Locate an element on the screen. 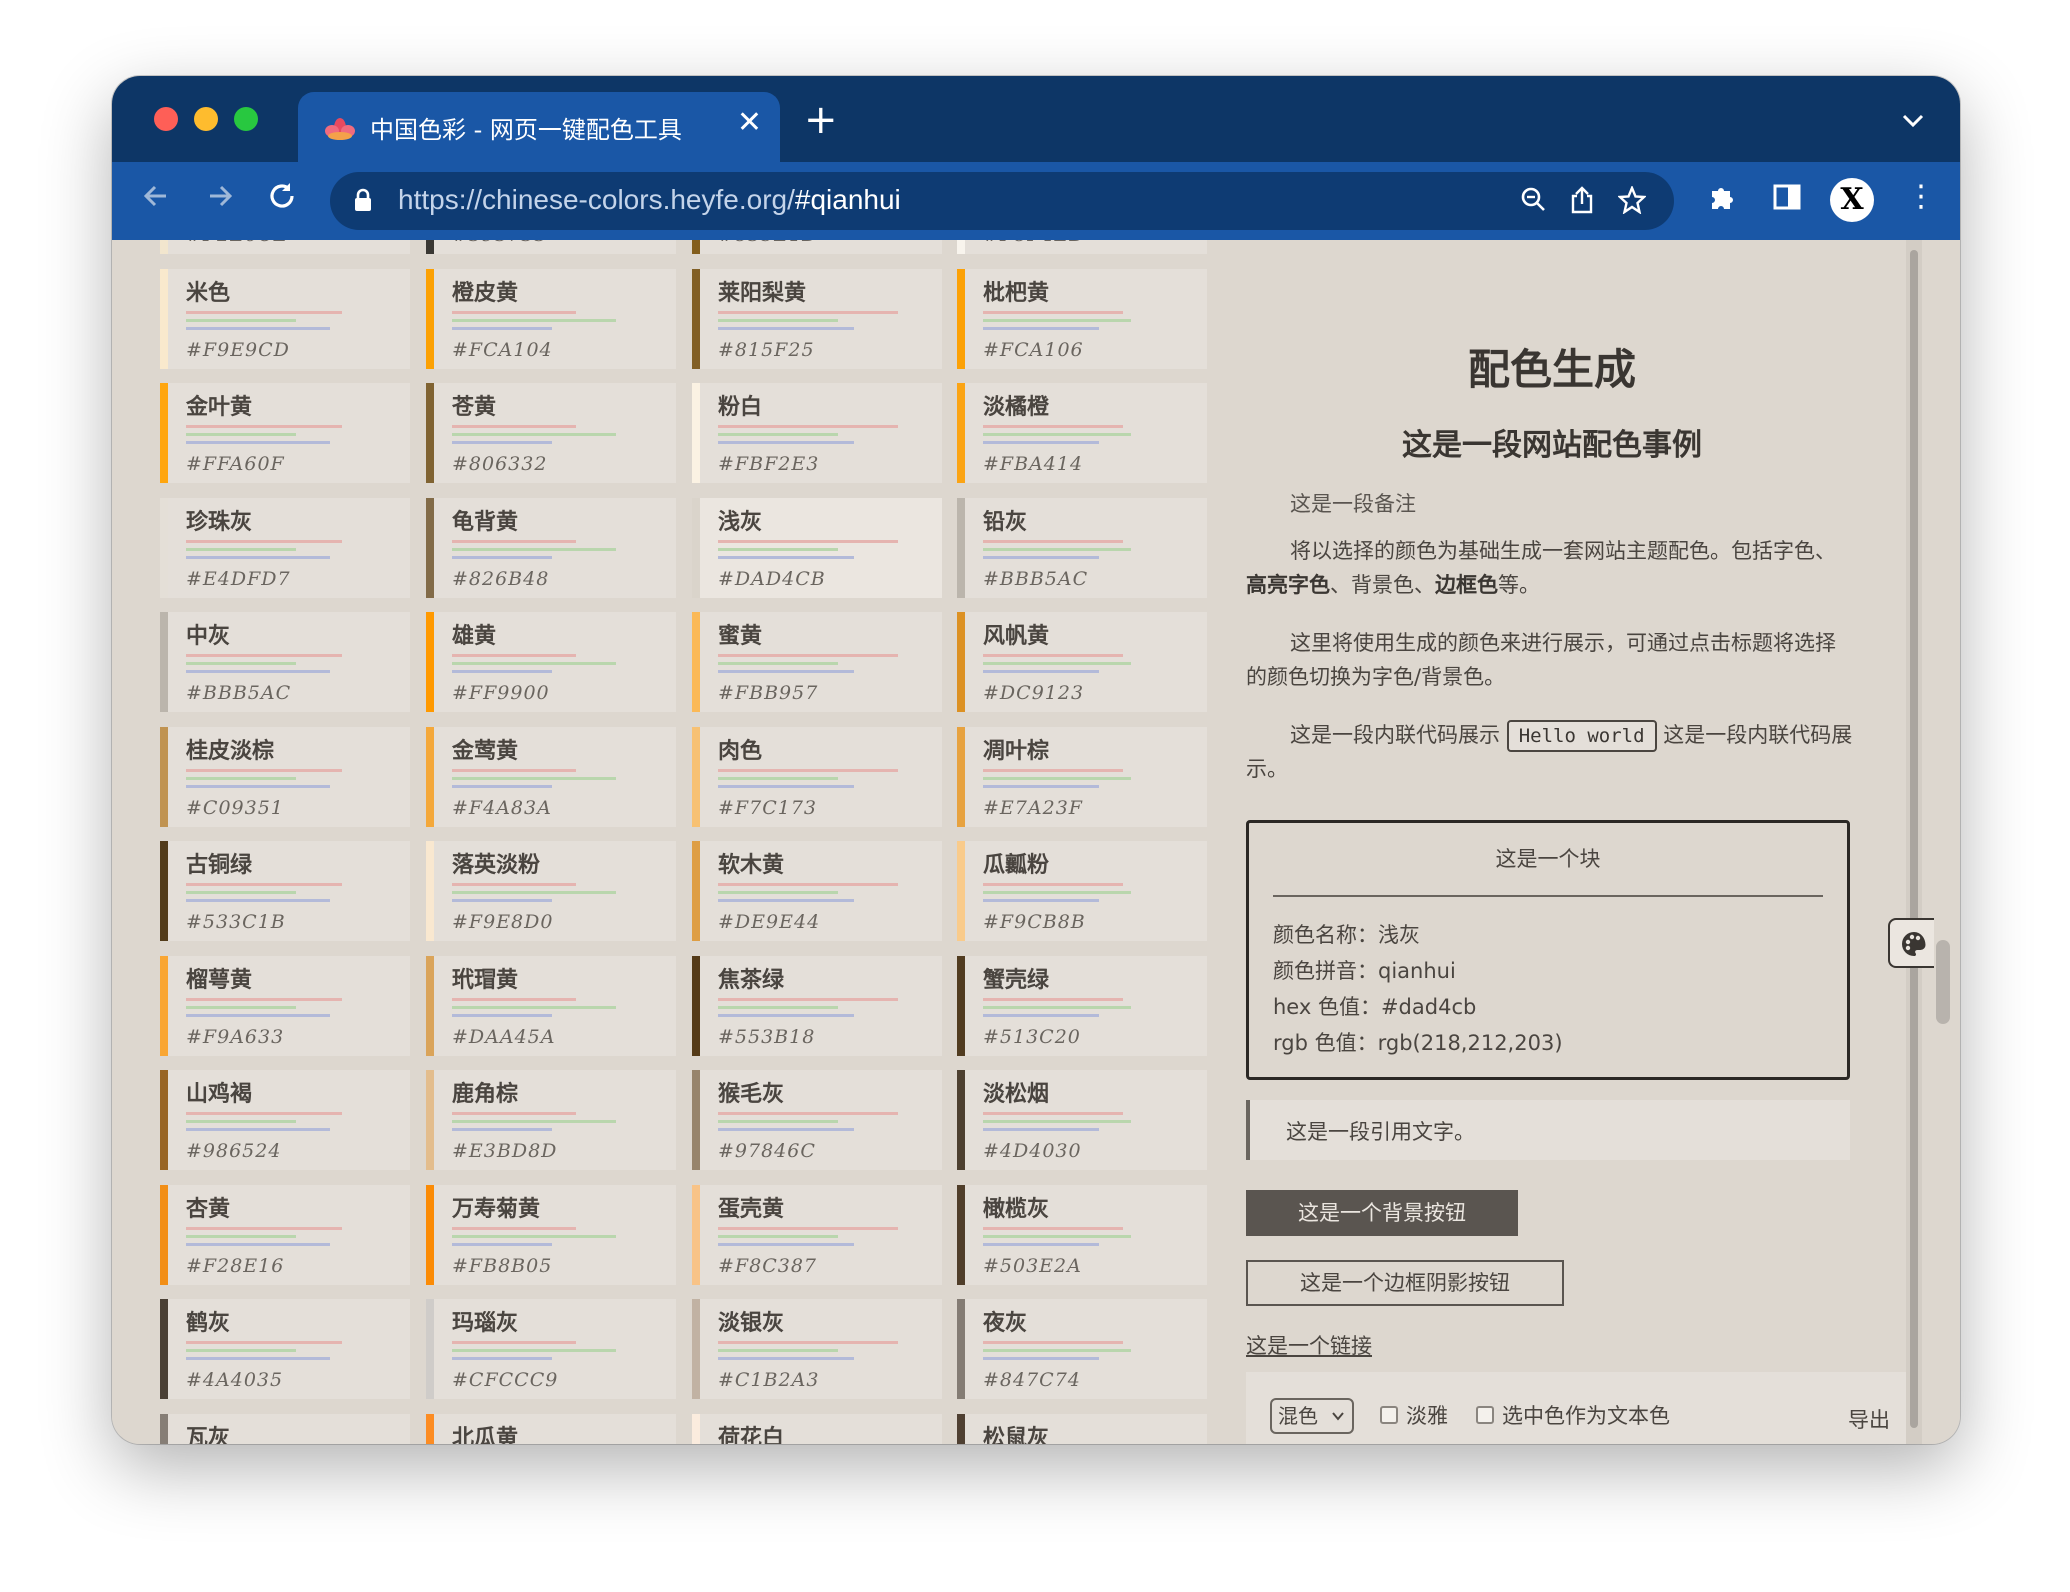  color-card-name: 淡银灰 is located at coordinates (751, 1323).